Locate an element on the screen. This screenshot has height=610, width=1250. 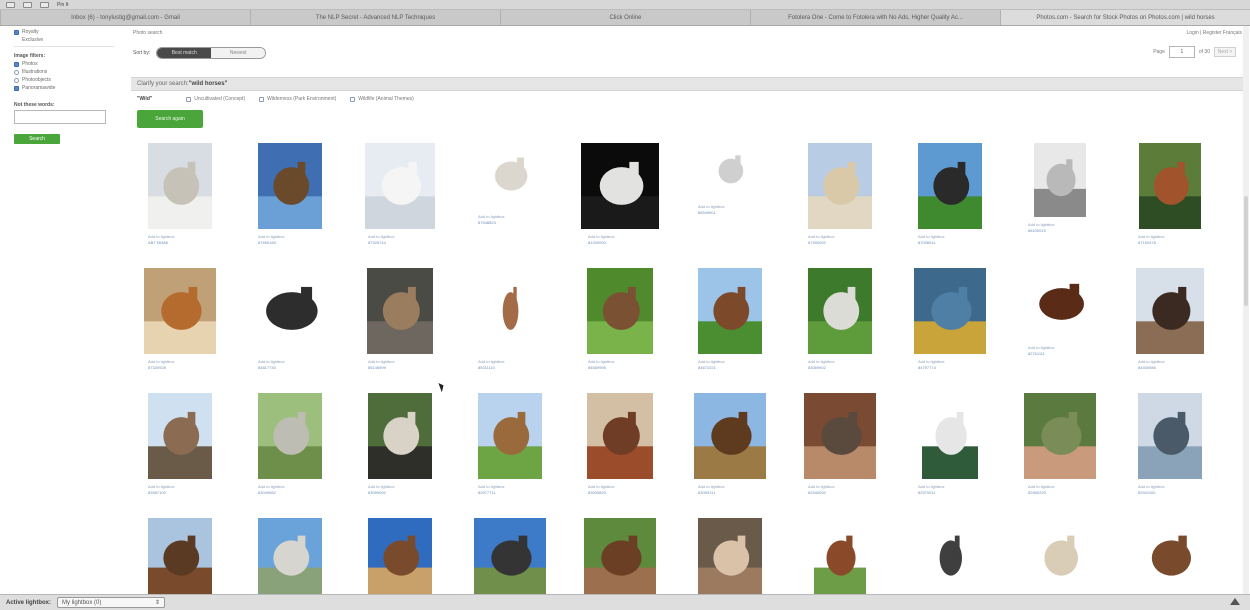
photo-item: Add to lightbox 83069902 is located at coordinates (835, 327).